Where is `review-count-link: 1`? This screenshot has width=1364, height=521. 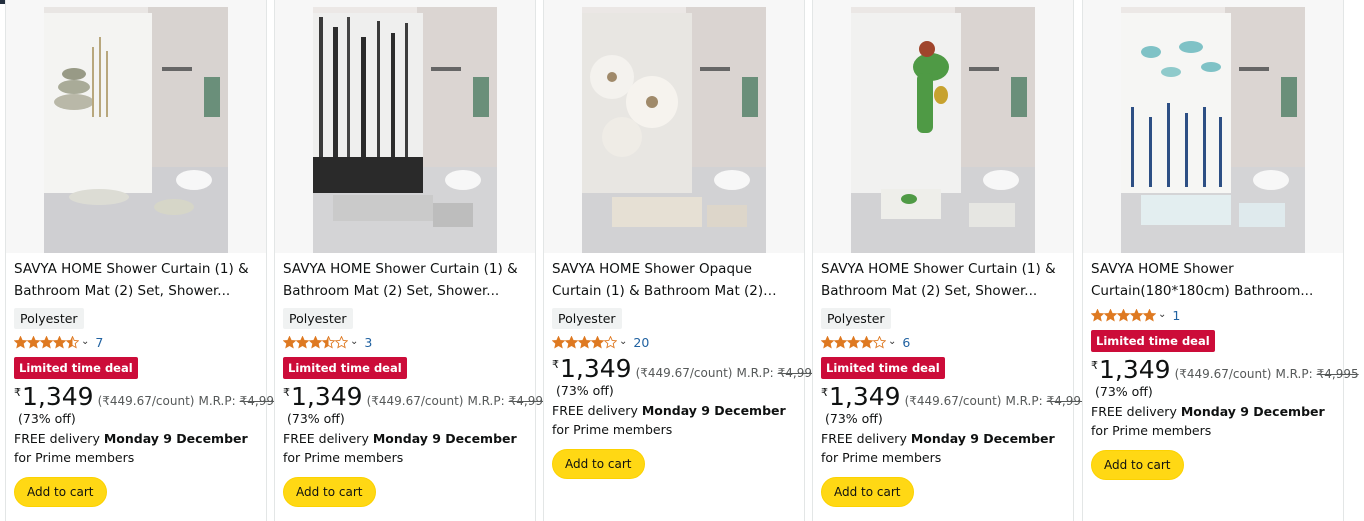 review-count-link: 1 is located at coordinates (1176, 315).